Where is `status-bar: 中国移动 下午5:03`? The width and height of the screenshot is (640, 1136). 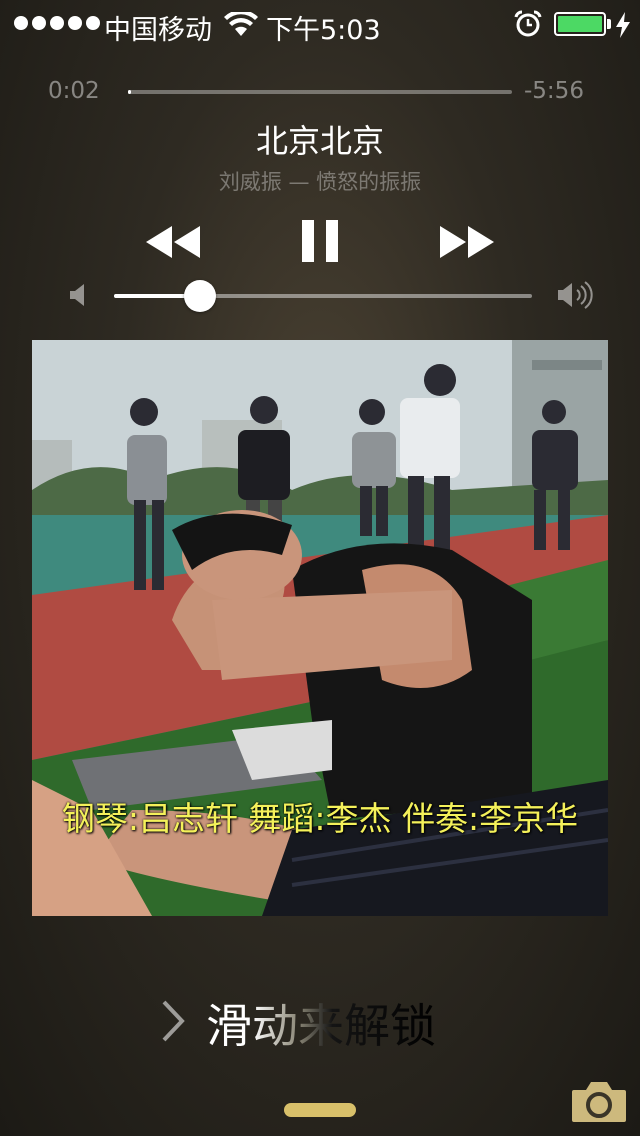
status-bar: 中国移动 下午5:03 is located at coordinates (320, 24).